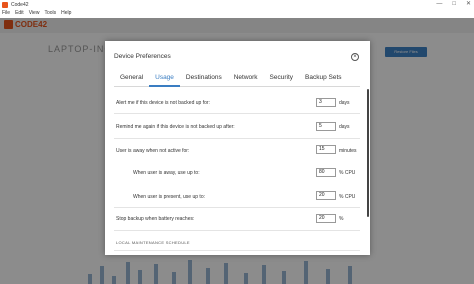 Image resolution: width=474 pixels, height=284 pixels. I want to click on close-icon: ×, so click(355, 57).